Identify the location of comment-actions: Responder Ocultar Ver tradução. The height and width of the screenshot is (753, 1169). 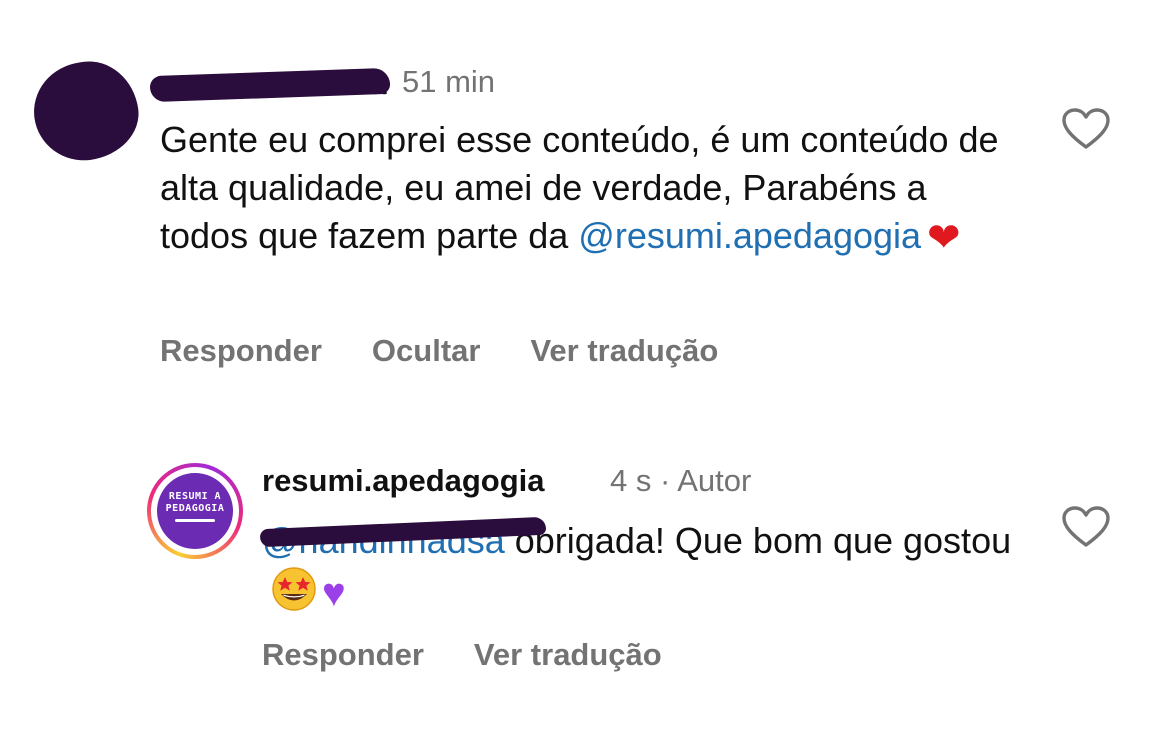
(464, 351).